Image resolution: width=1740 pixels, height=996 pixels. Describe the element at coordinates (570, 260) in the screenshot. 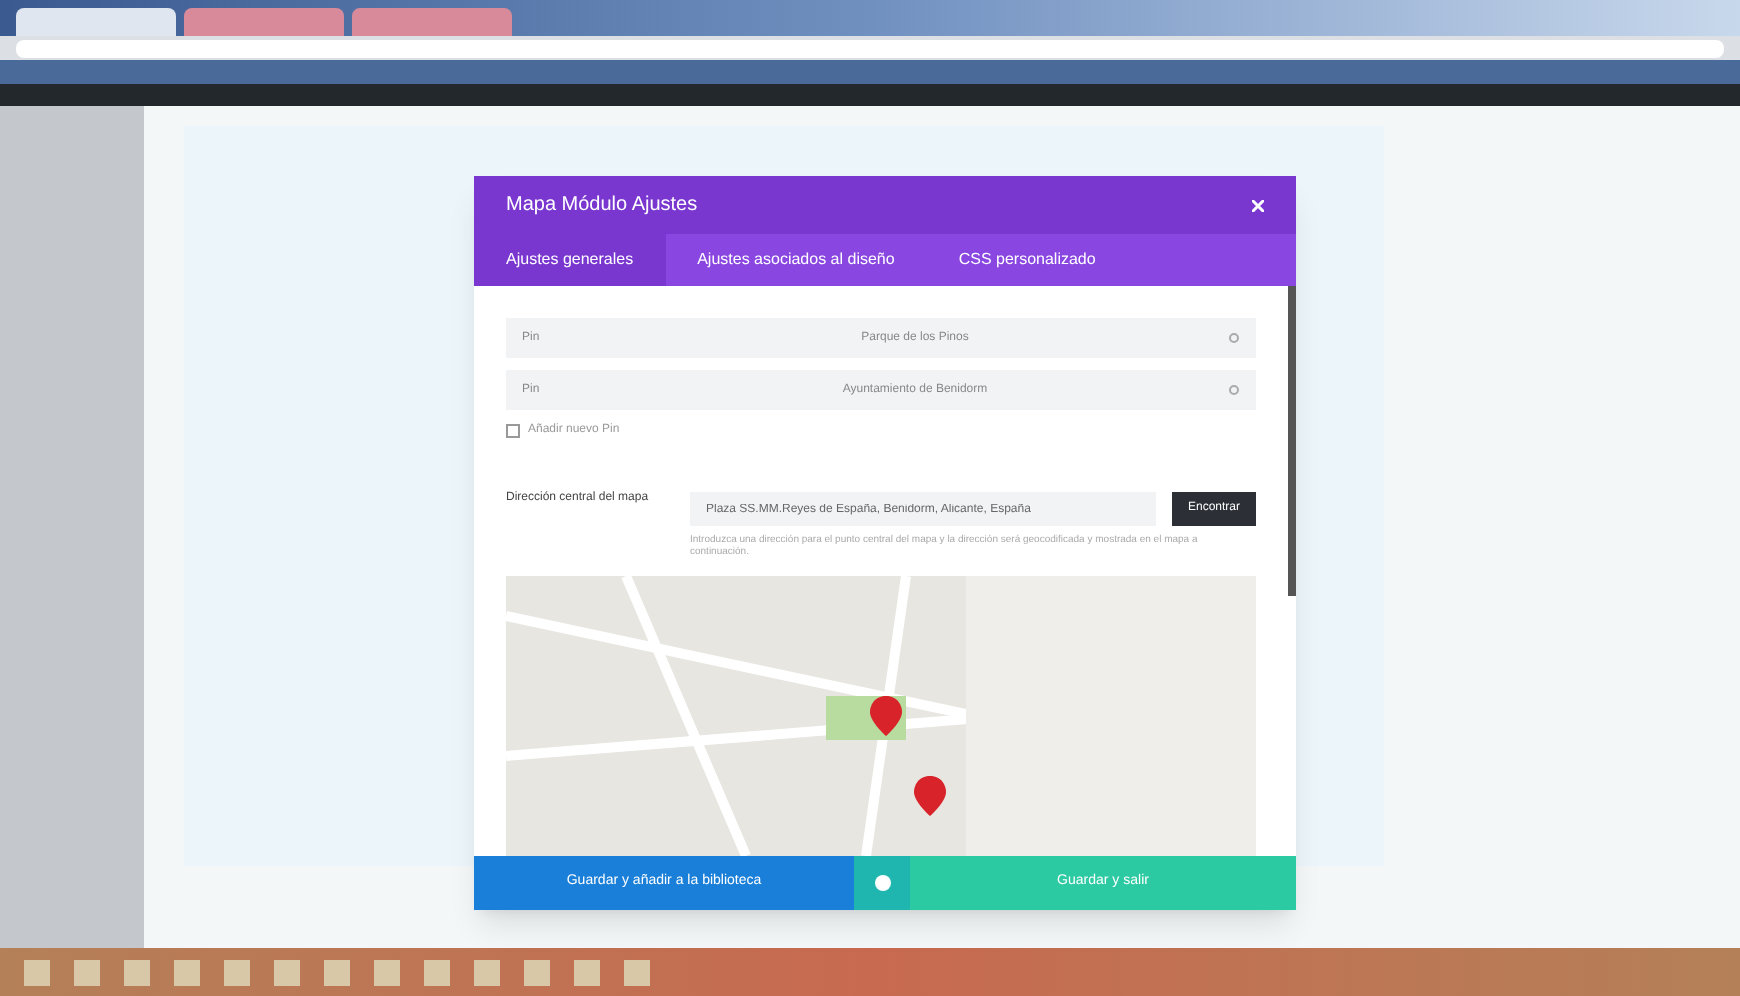

I see `tab: Ajustes generales` at that location.